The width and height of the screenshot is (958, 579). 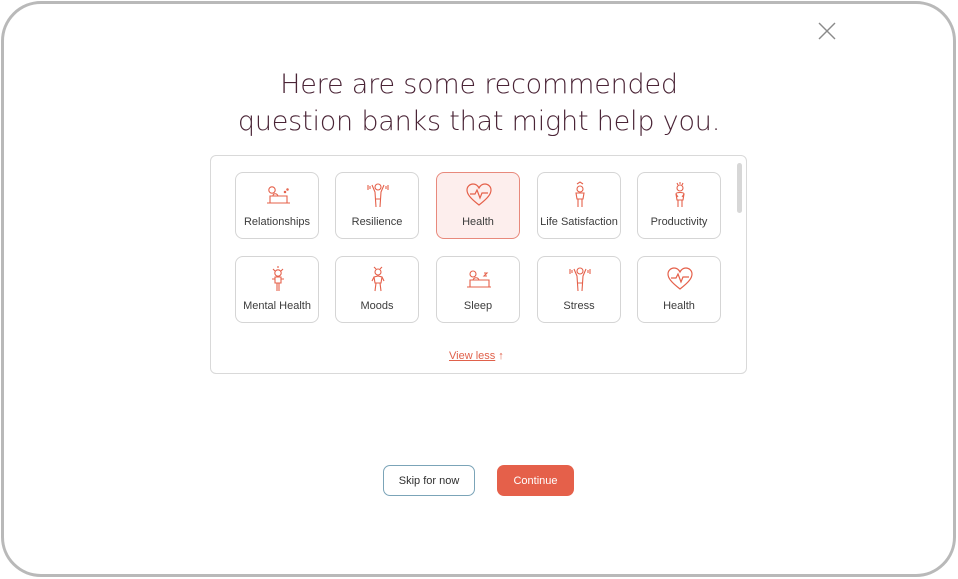 What do you see at coordinates (472, 356) in the screenshot?
I see `view-less-label: View less` at bounding box center [472, 356].